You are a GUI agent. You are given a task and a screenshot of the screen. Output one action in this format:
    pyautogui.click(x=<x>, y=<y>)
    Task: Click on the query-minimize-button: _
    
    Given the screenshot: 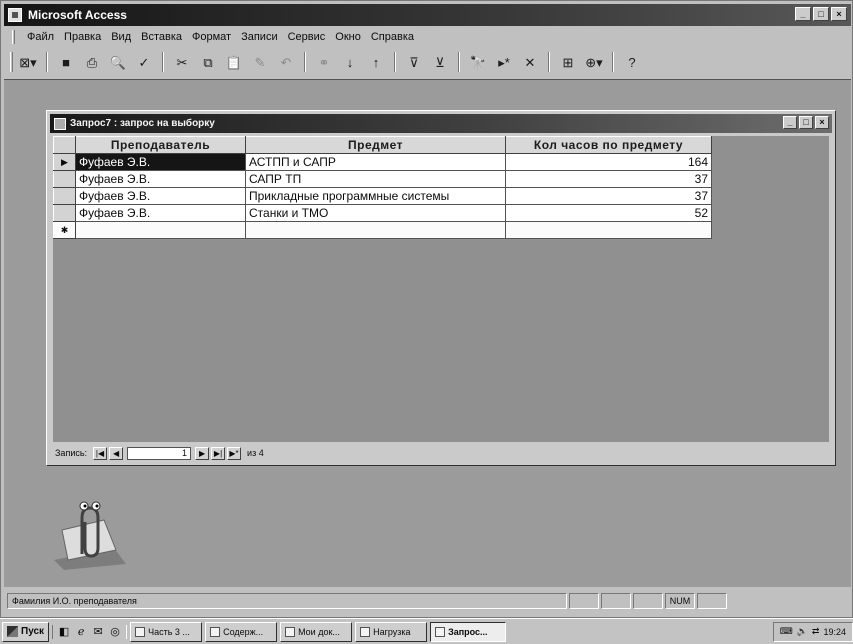 What is the action you would take?
    pyautogui.click(x=790, y=122)
    